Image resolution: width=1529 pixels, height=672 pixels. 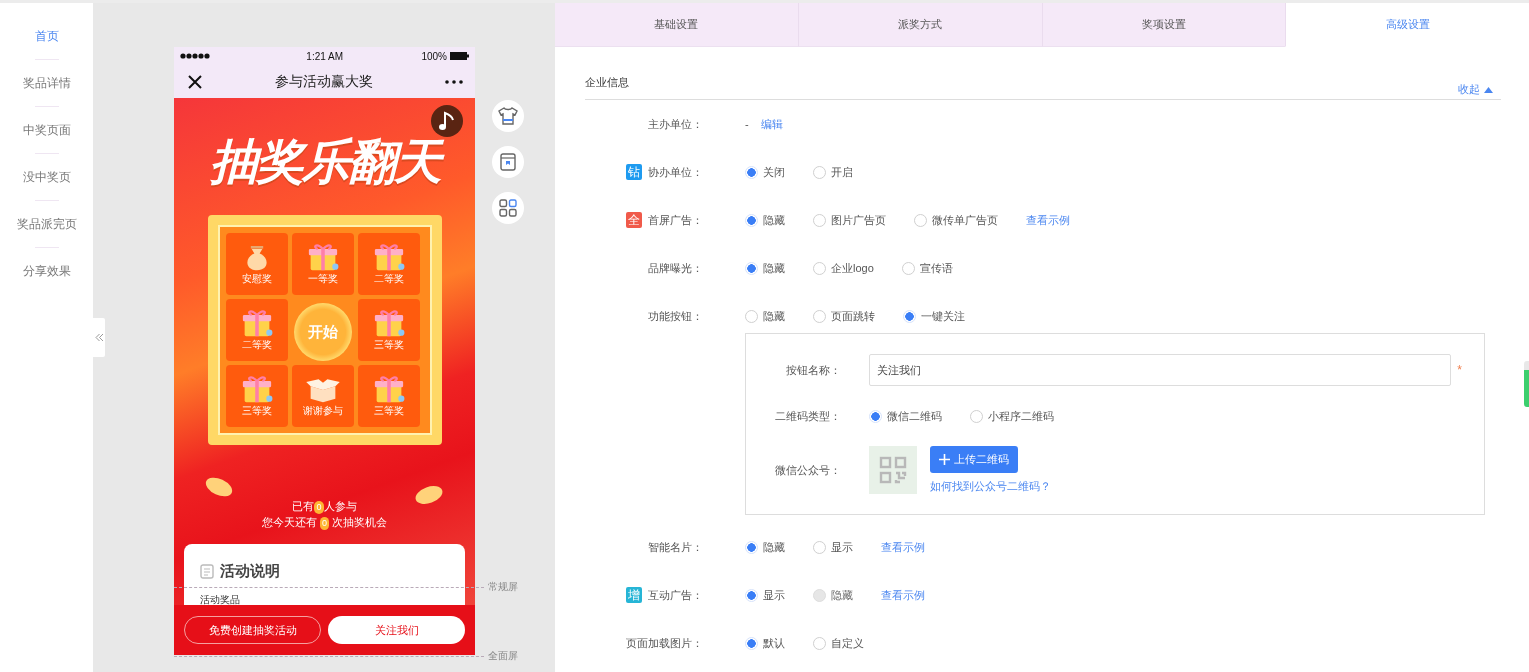 I want to click on field-label: 微信公众号：, so click(x=807, y=470).